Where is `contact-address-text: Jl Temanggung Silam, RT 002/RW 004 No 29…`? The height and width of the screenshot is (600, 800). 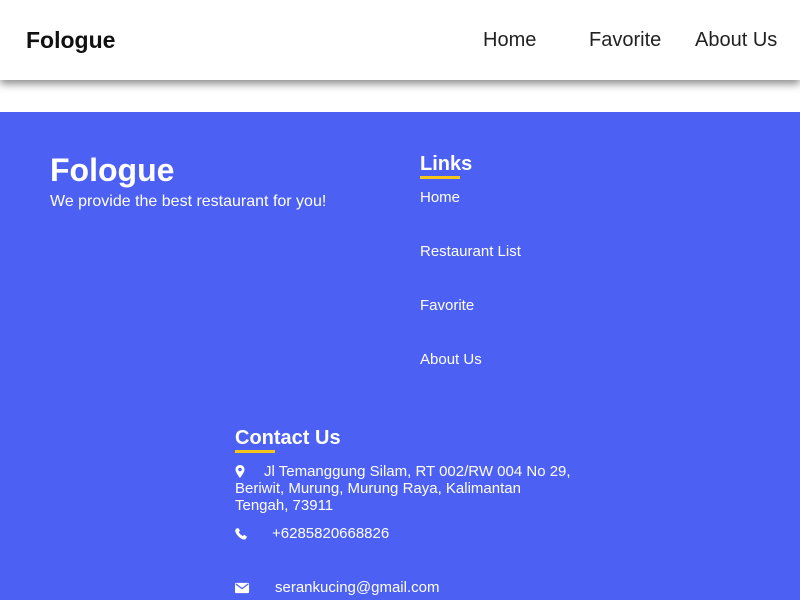 contact-address-text: Jl Temanggung Silam, RT 002/RW 004 No 29… is located at coordinates (403, 488).